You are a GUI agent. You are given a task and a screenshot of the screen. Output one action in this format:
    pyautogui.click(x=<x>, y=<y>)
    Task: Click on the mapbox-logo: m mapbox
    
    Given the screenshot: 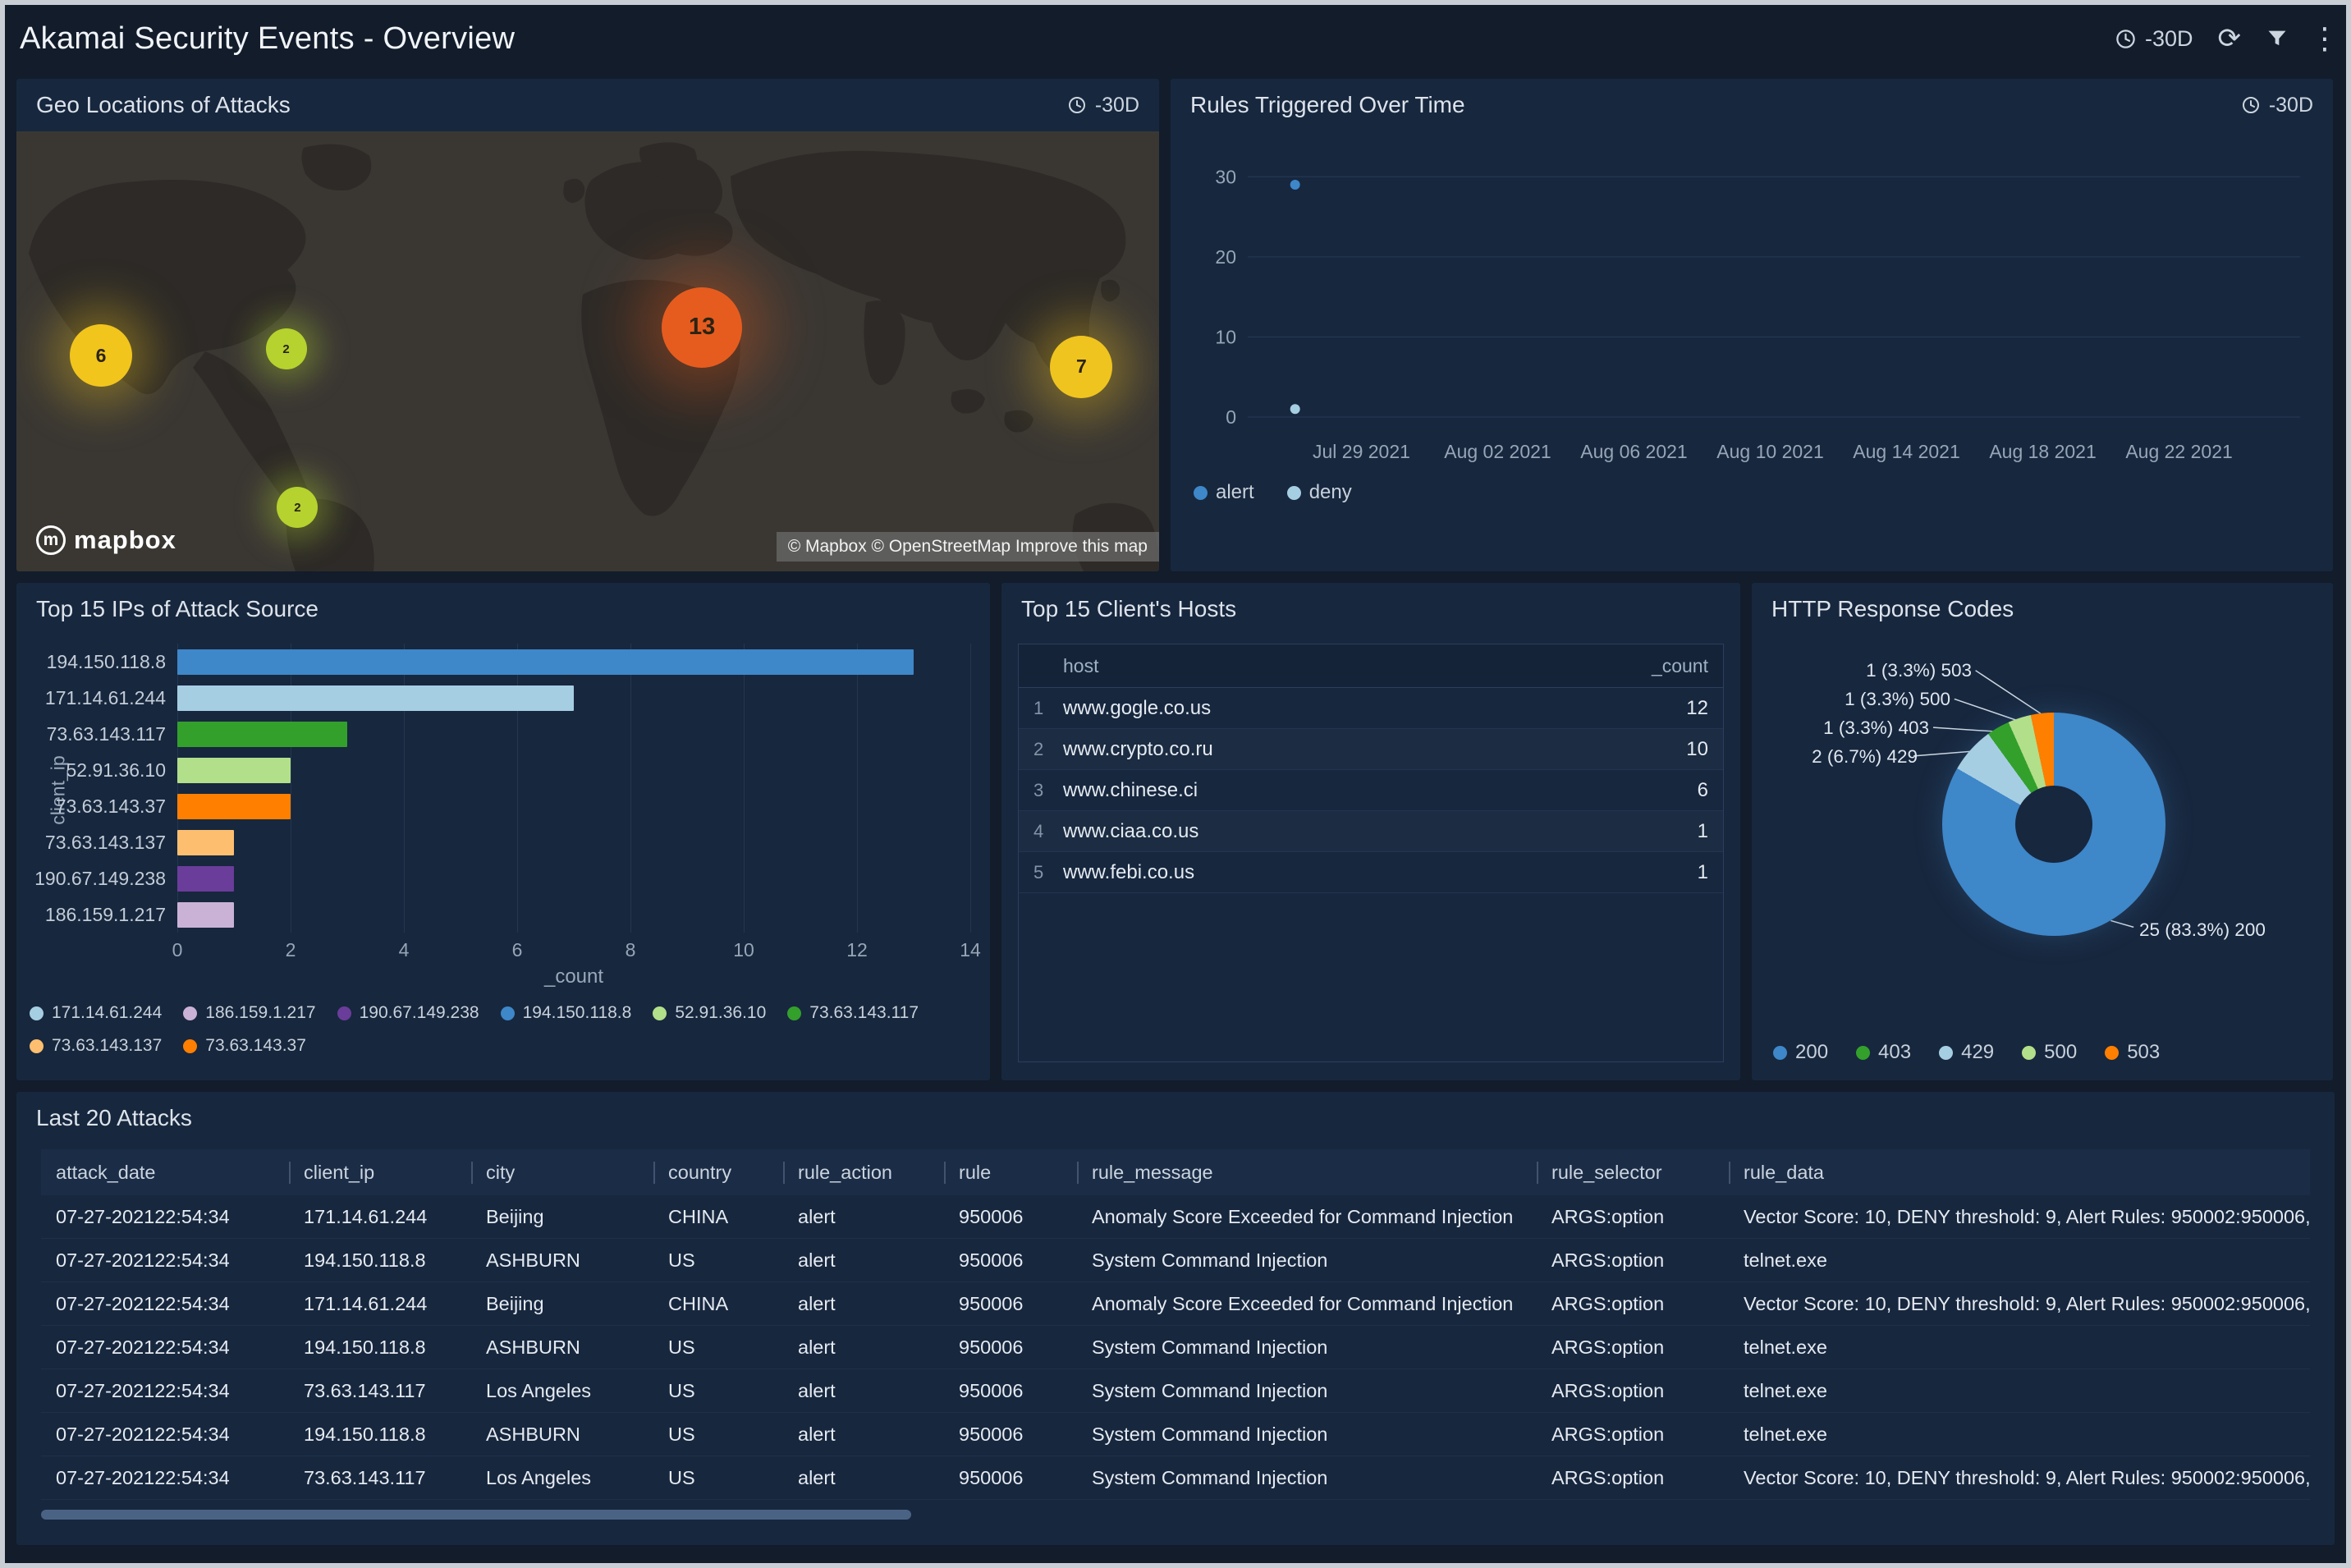 What is the action you would take?
    pyautogui.click(x=106, y=540)
    